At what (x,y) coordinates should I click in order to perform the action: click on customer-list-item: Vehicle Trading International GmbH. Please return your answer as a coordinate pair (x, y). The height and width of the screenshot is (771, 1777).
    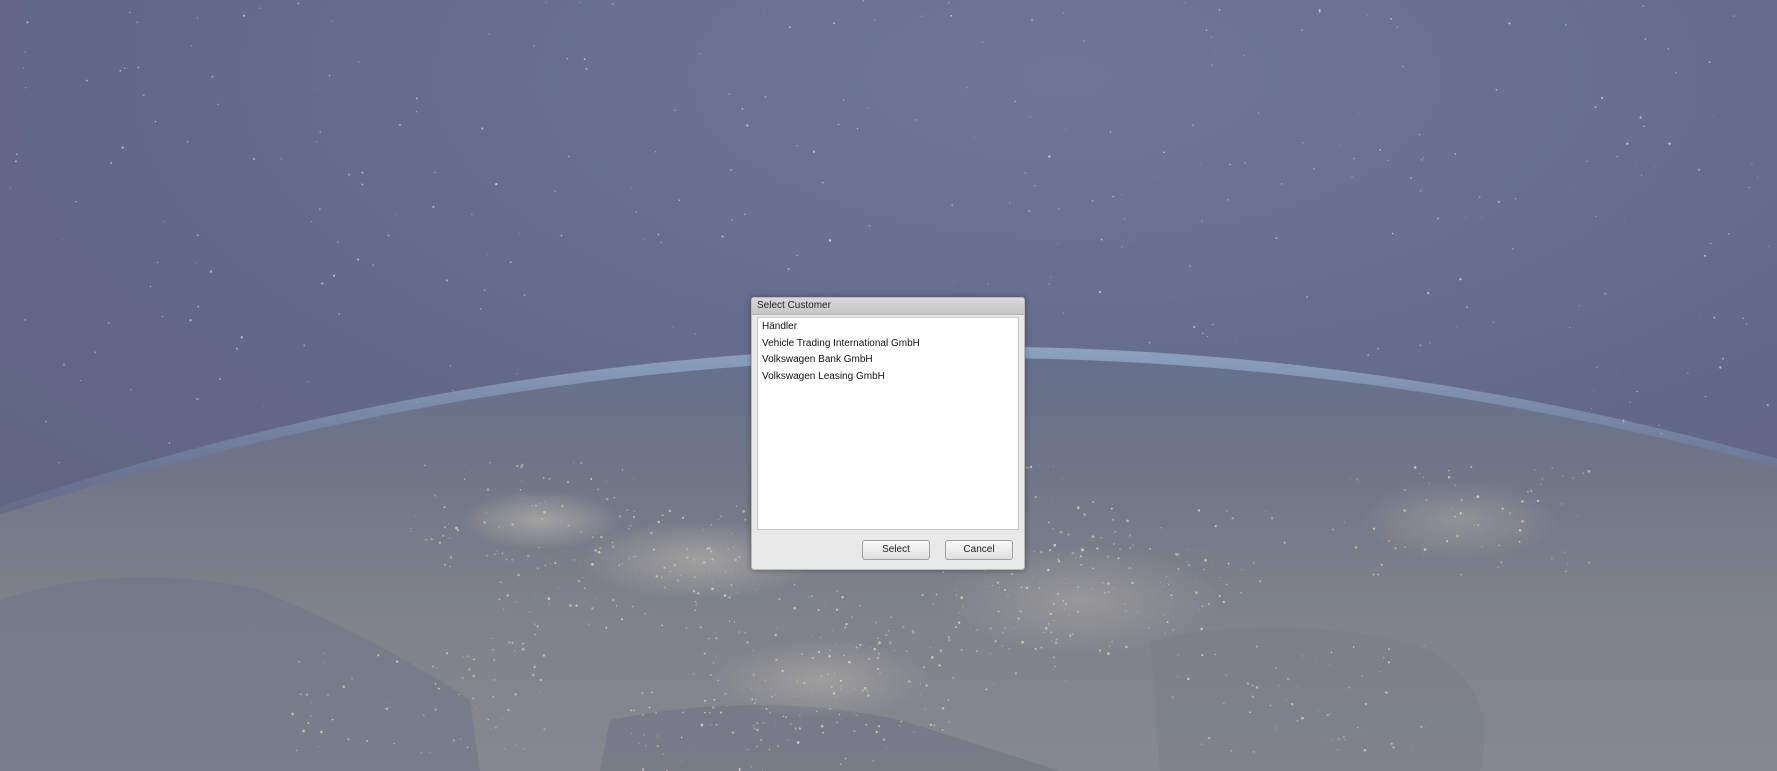
    Looking at the image, I should click on (888, 344).